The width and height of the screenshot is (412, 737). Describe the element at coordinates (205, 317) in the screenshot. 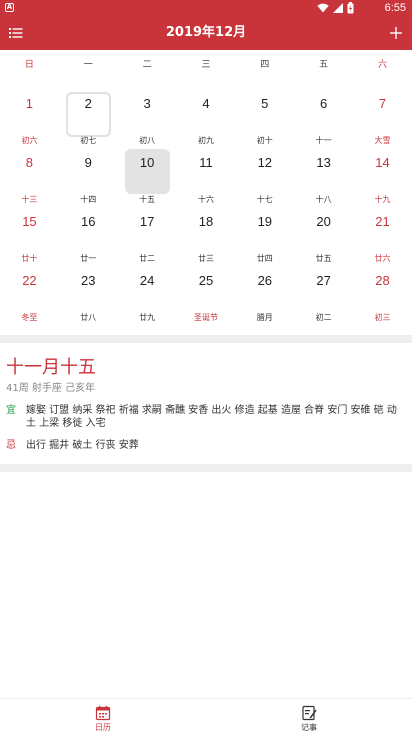

I see `lunar-day-label: 圣诞节` at that location.